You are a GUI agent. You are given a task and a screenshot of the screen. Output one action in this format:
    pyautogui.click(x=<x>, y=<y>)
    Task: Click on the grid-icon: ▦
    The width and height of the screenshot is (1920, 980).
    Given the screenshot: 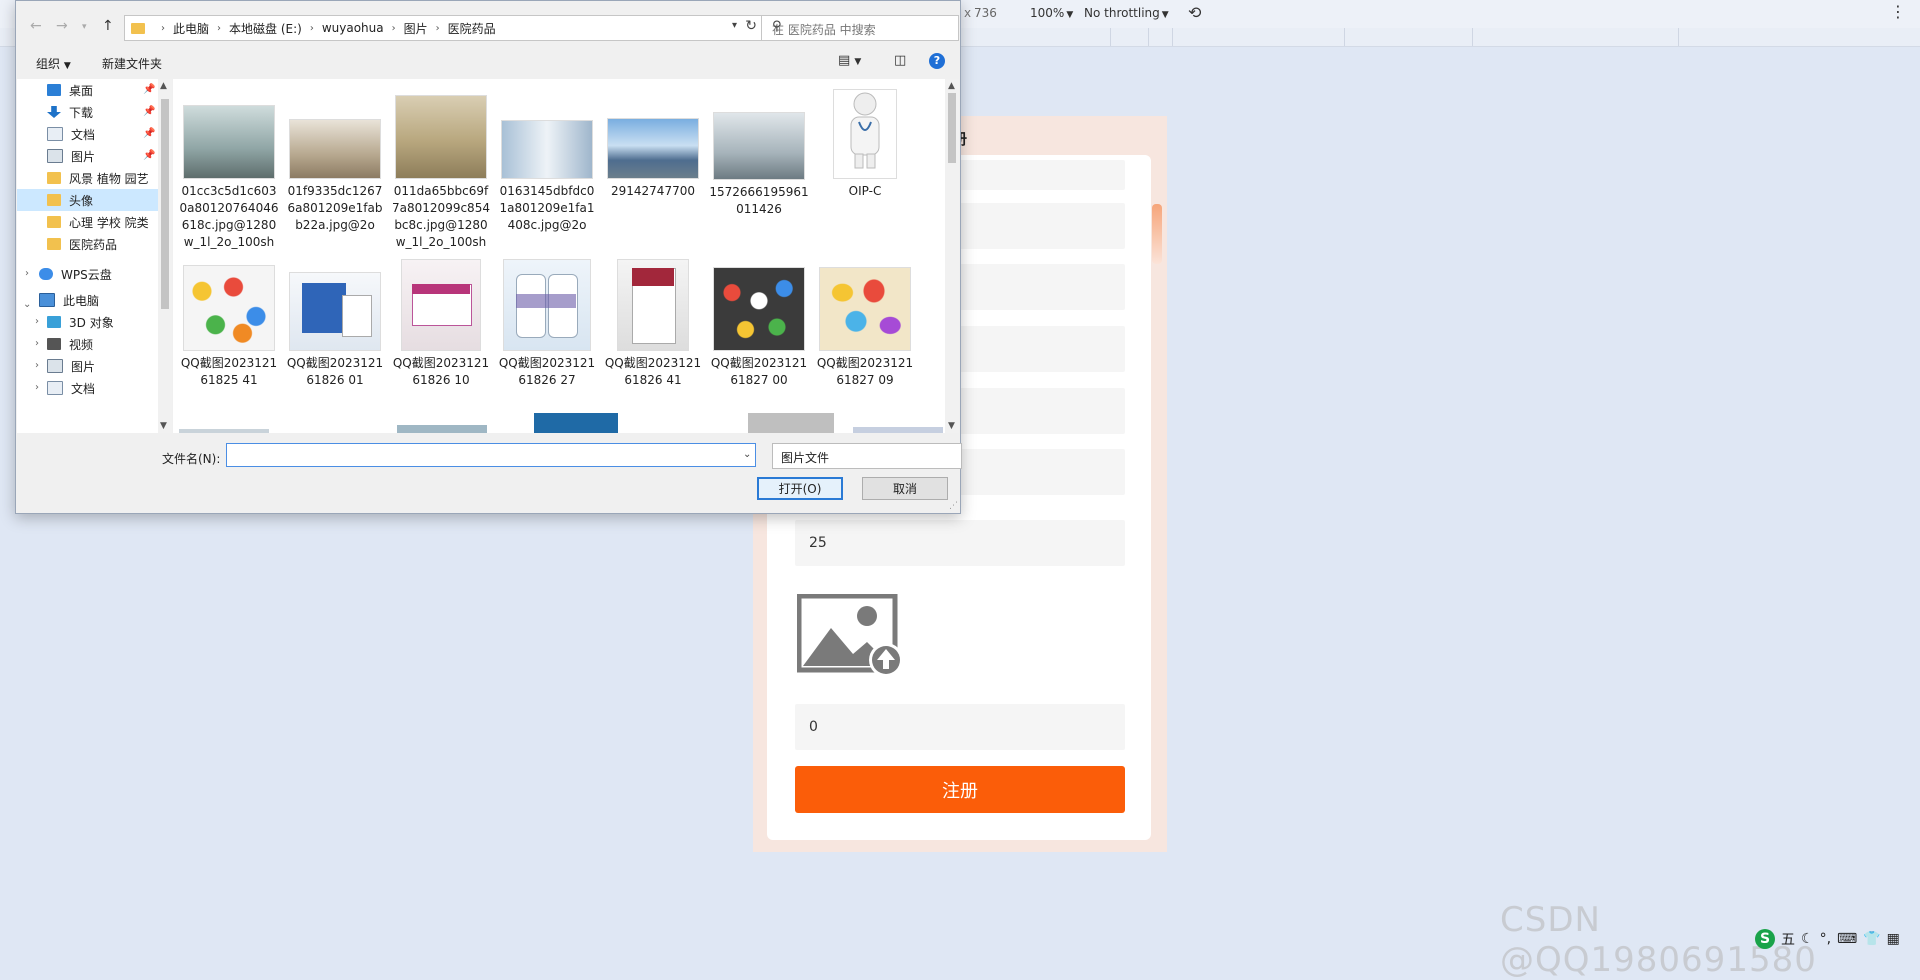 What is the action you would take?
    pyautogui.click(x=1893, y=939)
    